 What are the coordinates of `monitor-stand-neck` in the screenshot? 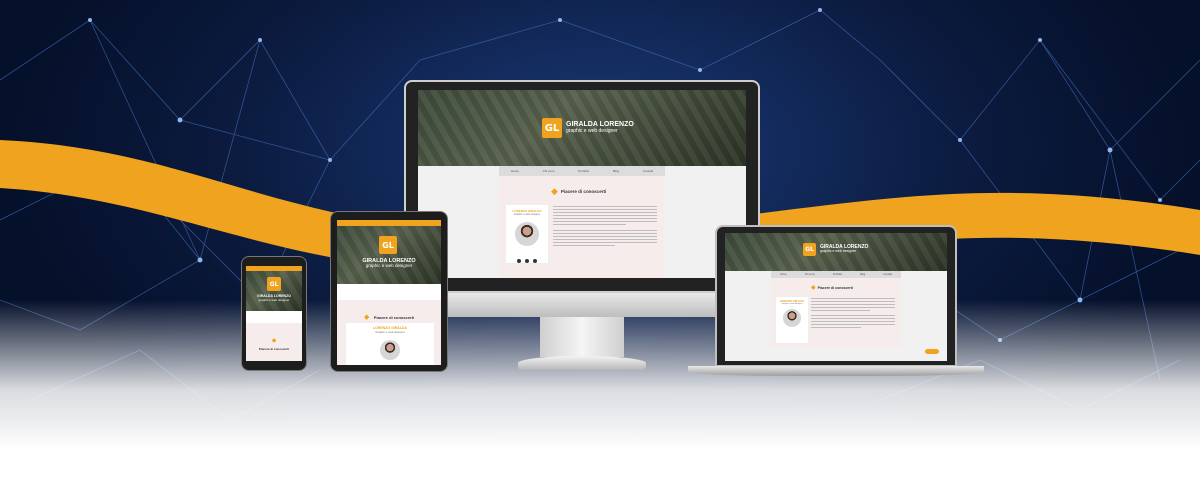 It's located at (582, 337).